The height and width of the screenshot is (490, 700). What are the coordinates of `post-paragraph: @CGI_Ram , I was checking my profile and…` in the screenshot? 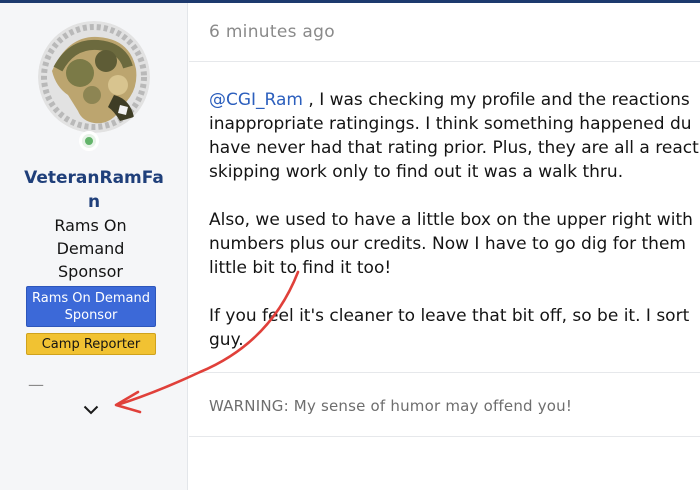 It's located at (454, 136).